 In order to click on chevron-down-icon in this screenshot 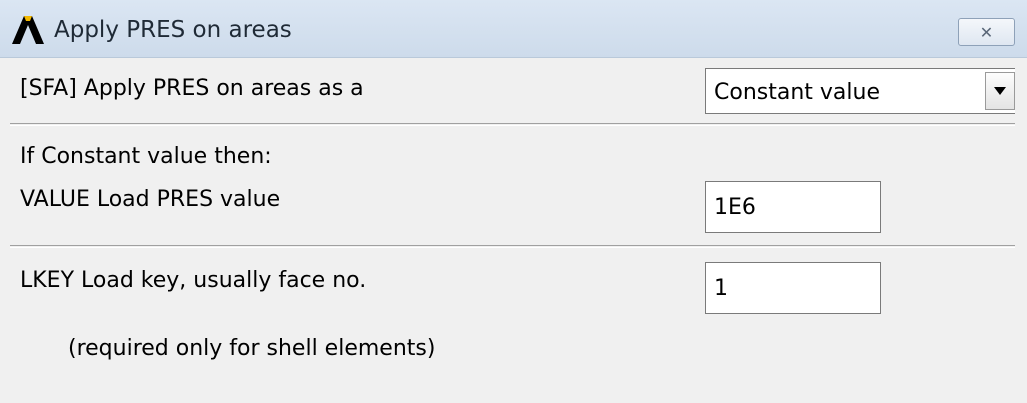, I will do `click(1000, 91)`.